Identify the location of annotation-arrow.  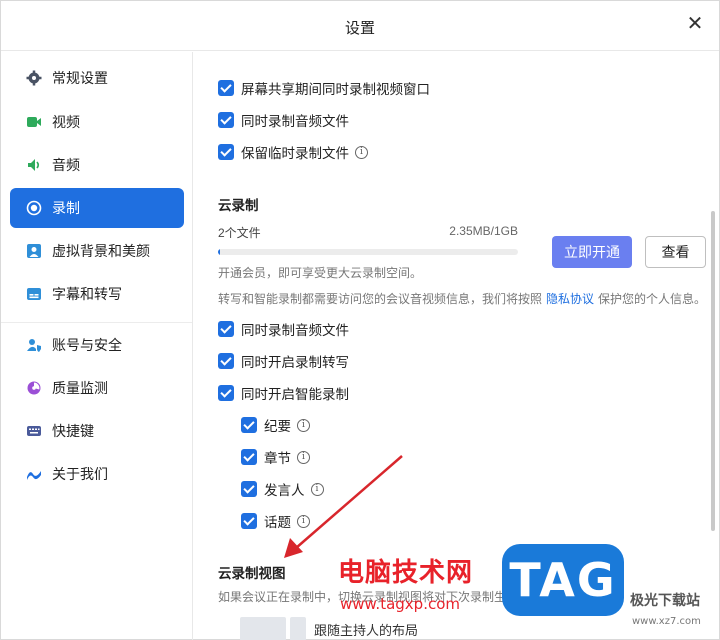
(343, 506).